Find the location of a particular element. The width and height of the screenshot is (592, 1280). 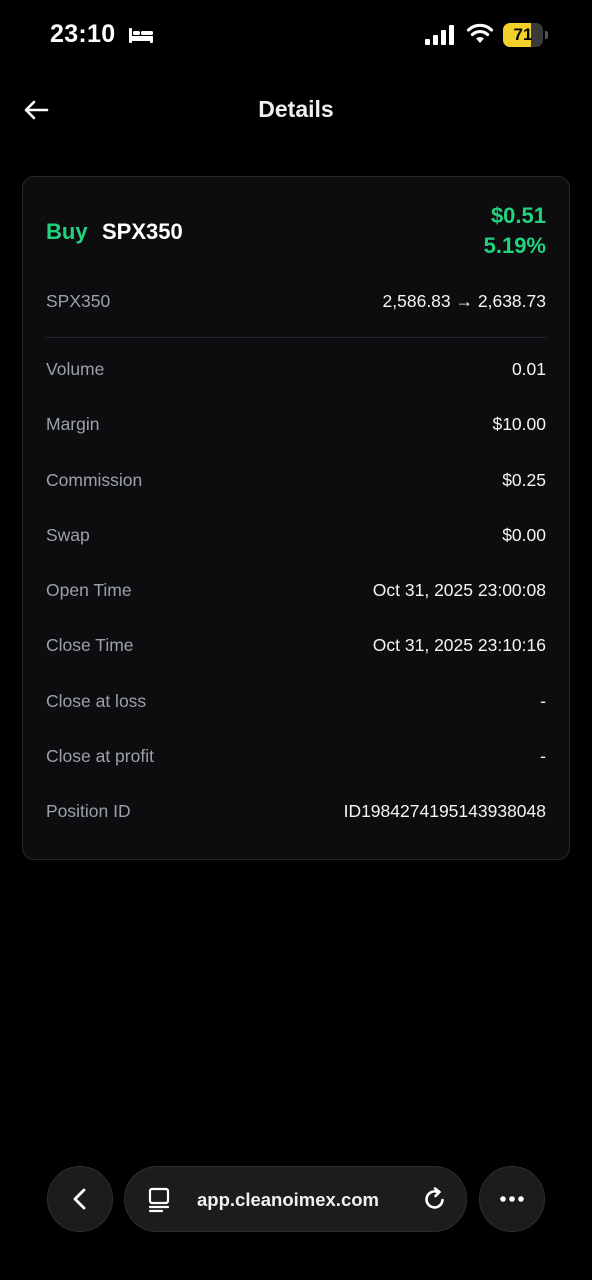

more-icon is located at coordinates (512, 1199).